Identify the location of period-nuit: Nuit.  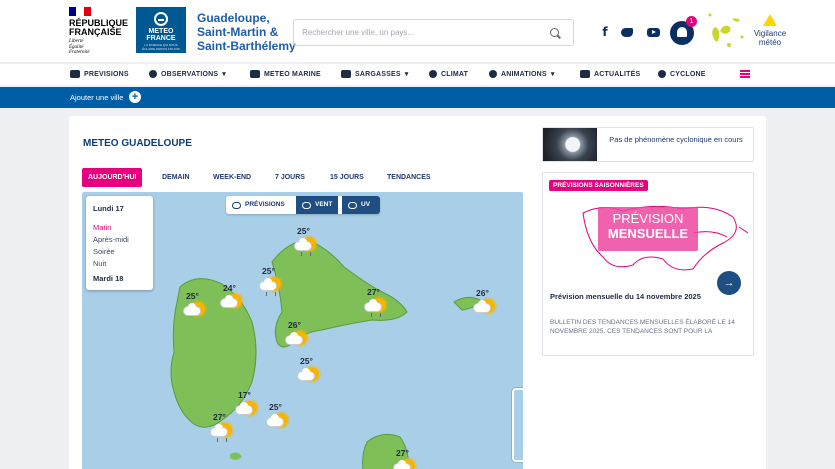
(99, 263).